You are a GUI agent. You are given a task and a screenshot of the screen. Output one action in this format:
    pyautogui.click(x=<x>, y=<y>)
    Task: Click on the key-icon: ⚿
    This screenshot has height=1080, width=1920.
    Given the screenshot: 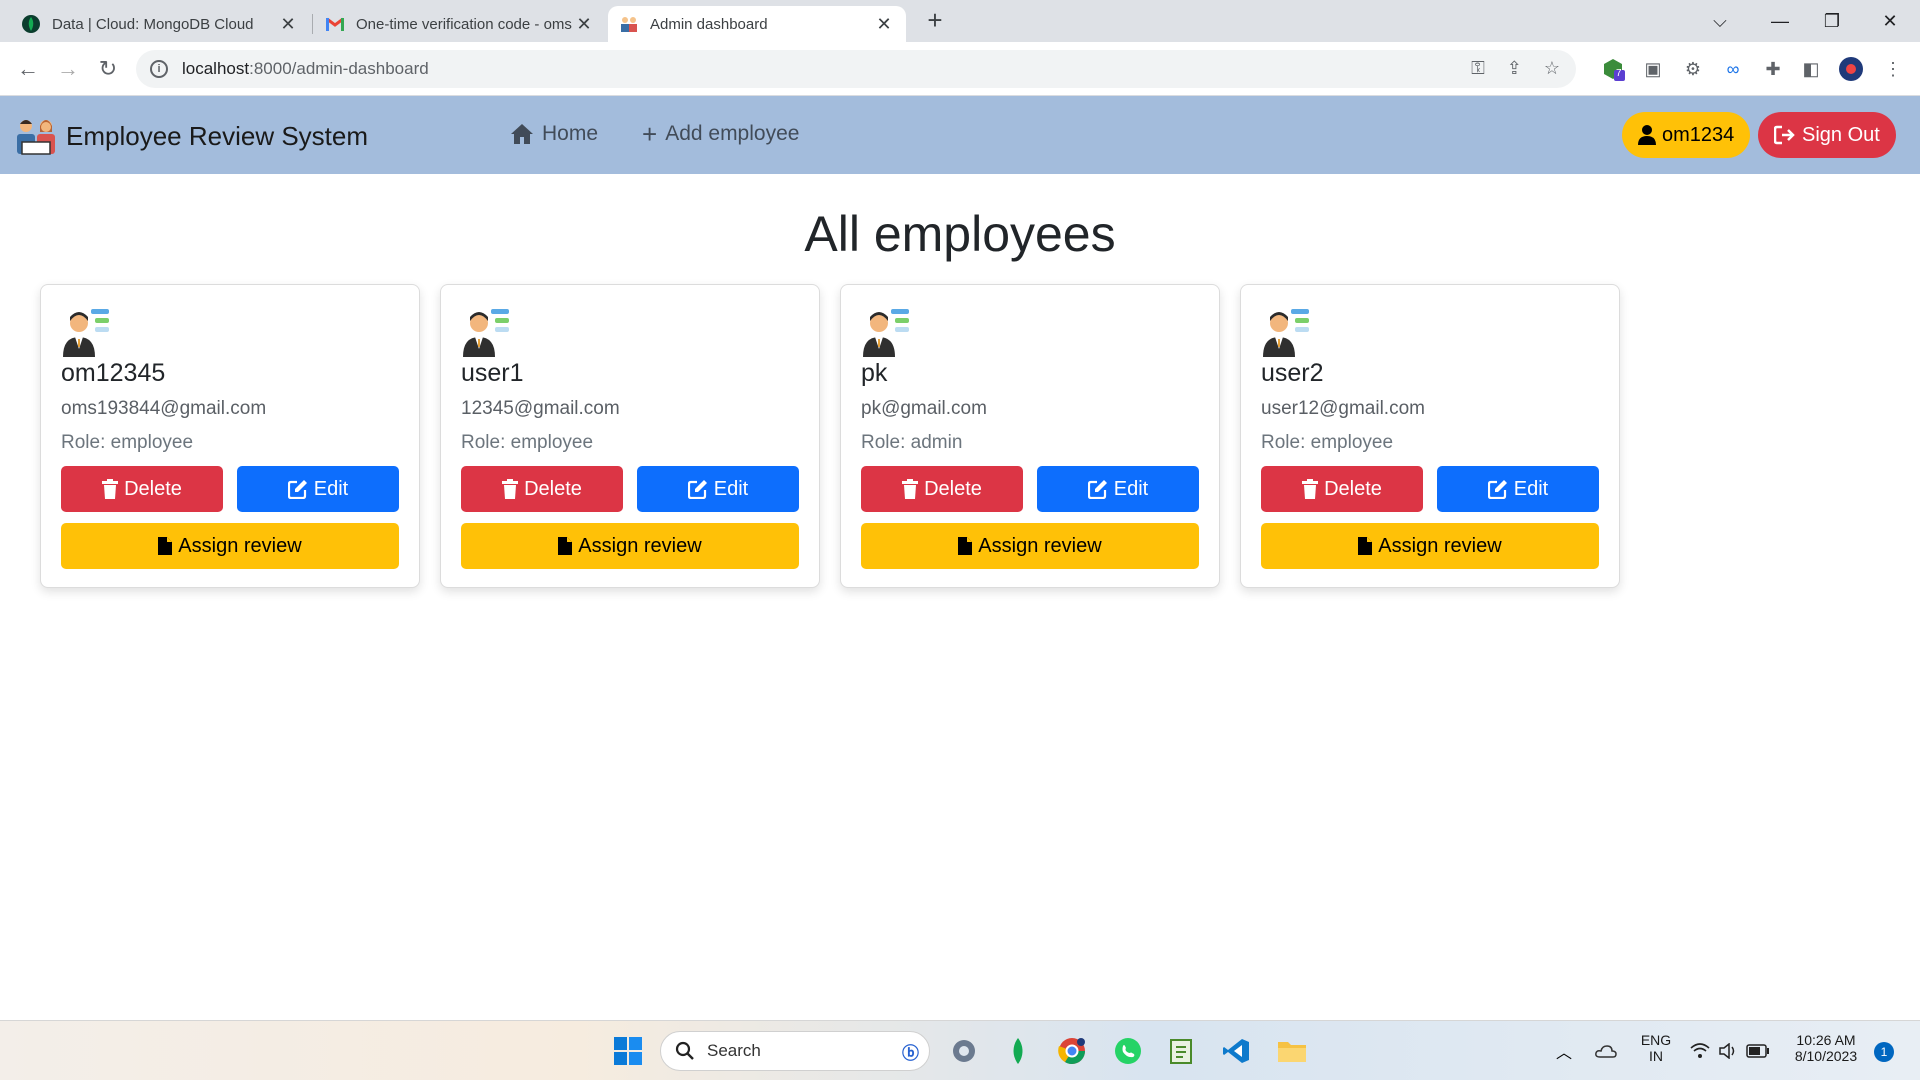 What is the action you would take?
    pyautogui.click(x=1478, y=68)
    